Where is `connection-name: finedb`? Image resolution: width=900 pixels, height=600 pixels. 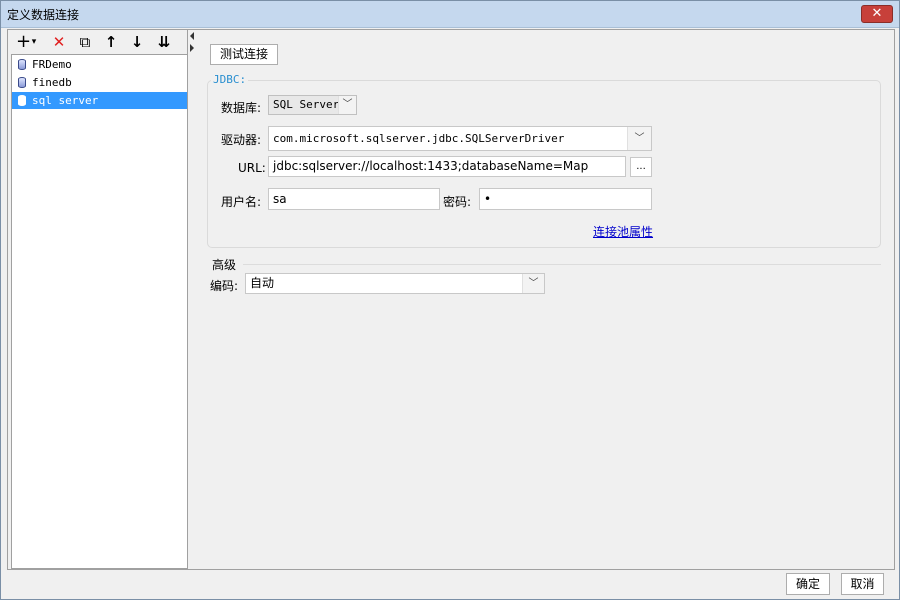
connection-name: finedb is located at coordinates (52, 82).